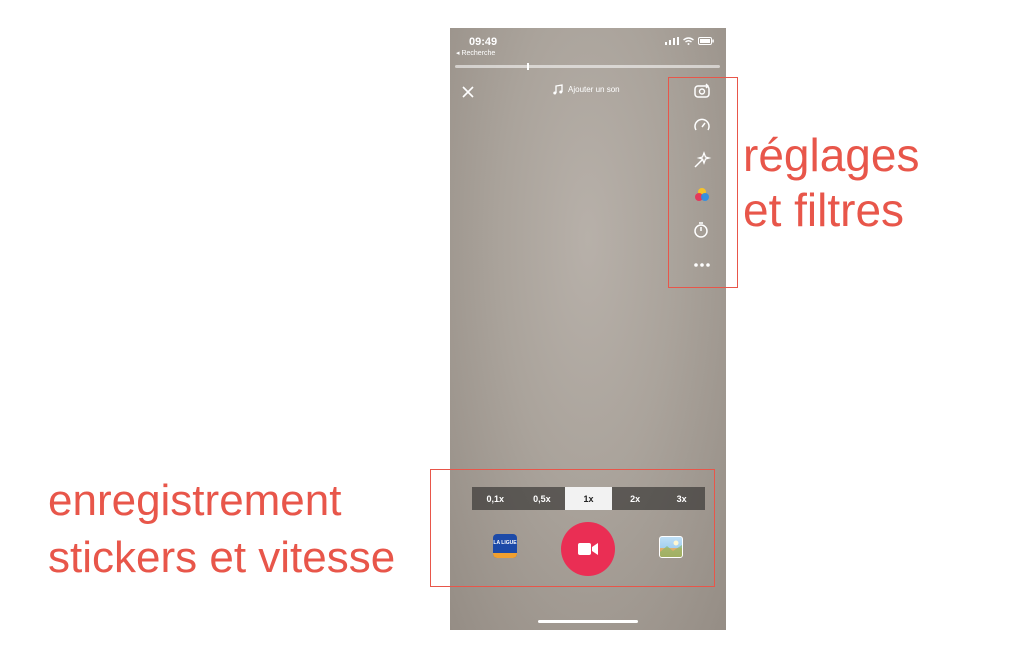 Image resolution: width=1024 pixels, height=661 pixels. Describe the element at coordinates (195, 500) in the screenshot. I see `annotation-left-line-1: enregistrement` at that location.